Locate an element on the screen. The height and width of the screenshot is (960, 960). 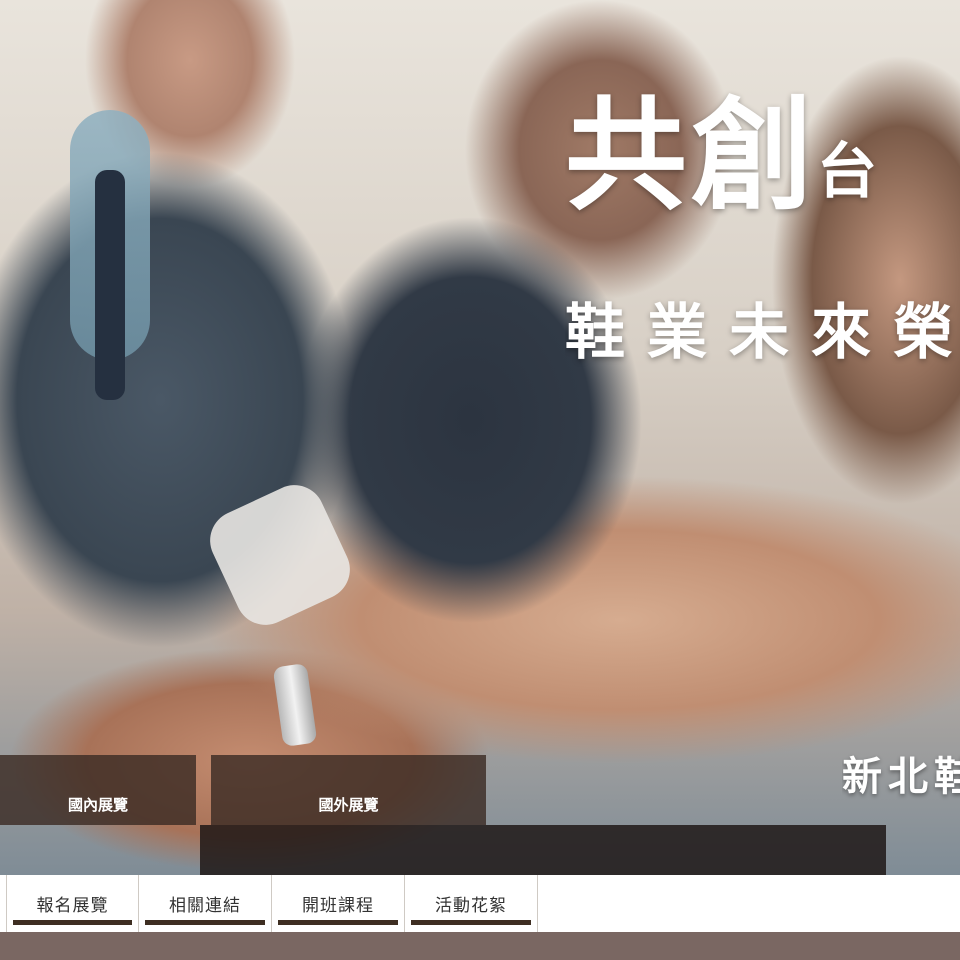
nav-item-register-exhibition: 報名展覽 is located at coordinates (72, 903).